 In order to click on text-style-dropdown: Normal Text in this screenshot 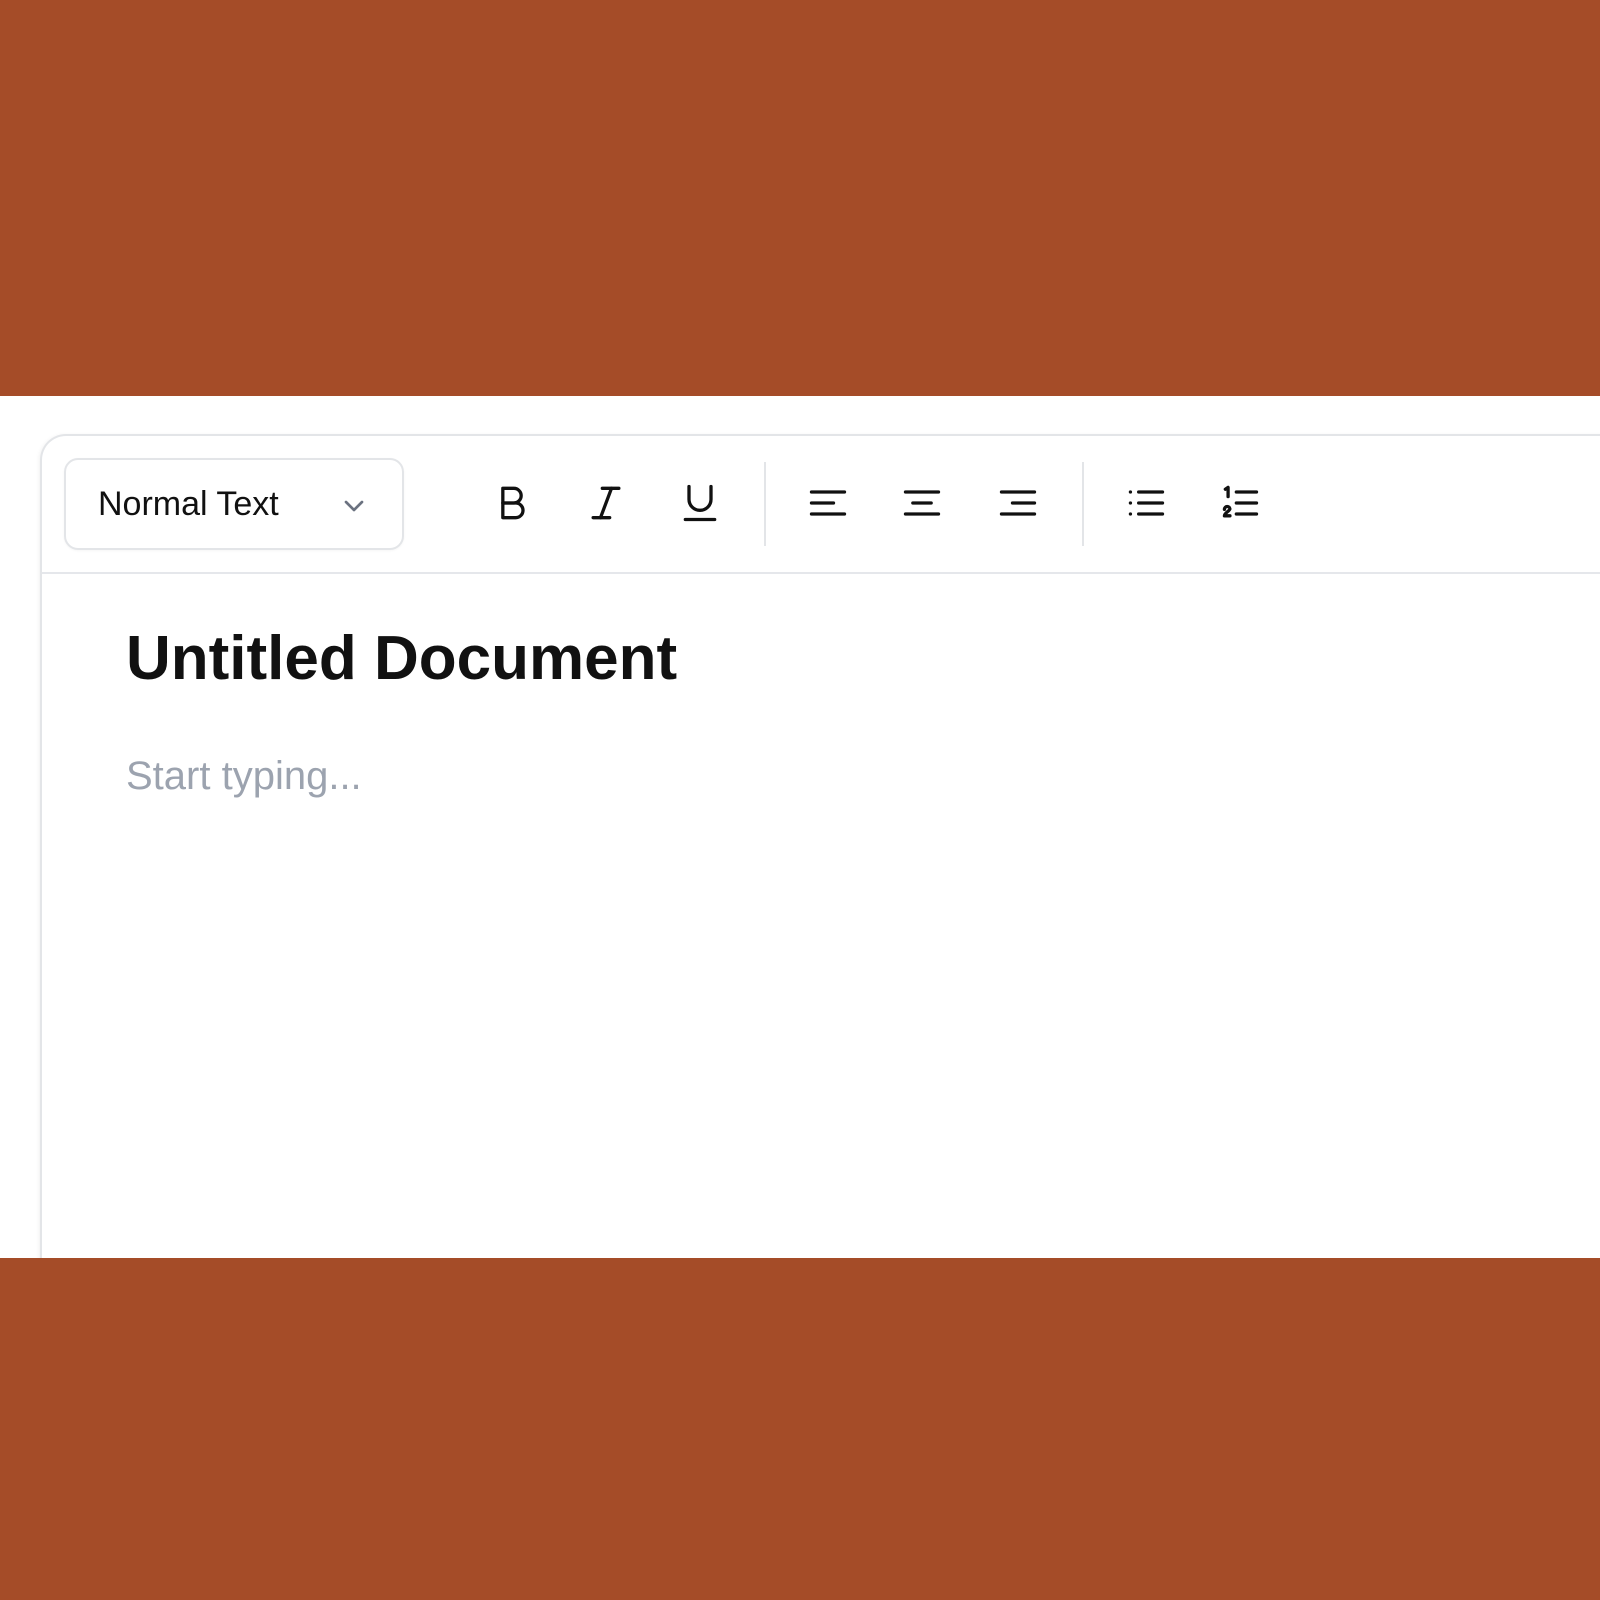, I will do `click(234, 504)`.